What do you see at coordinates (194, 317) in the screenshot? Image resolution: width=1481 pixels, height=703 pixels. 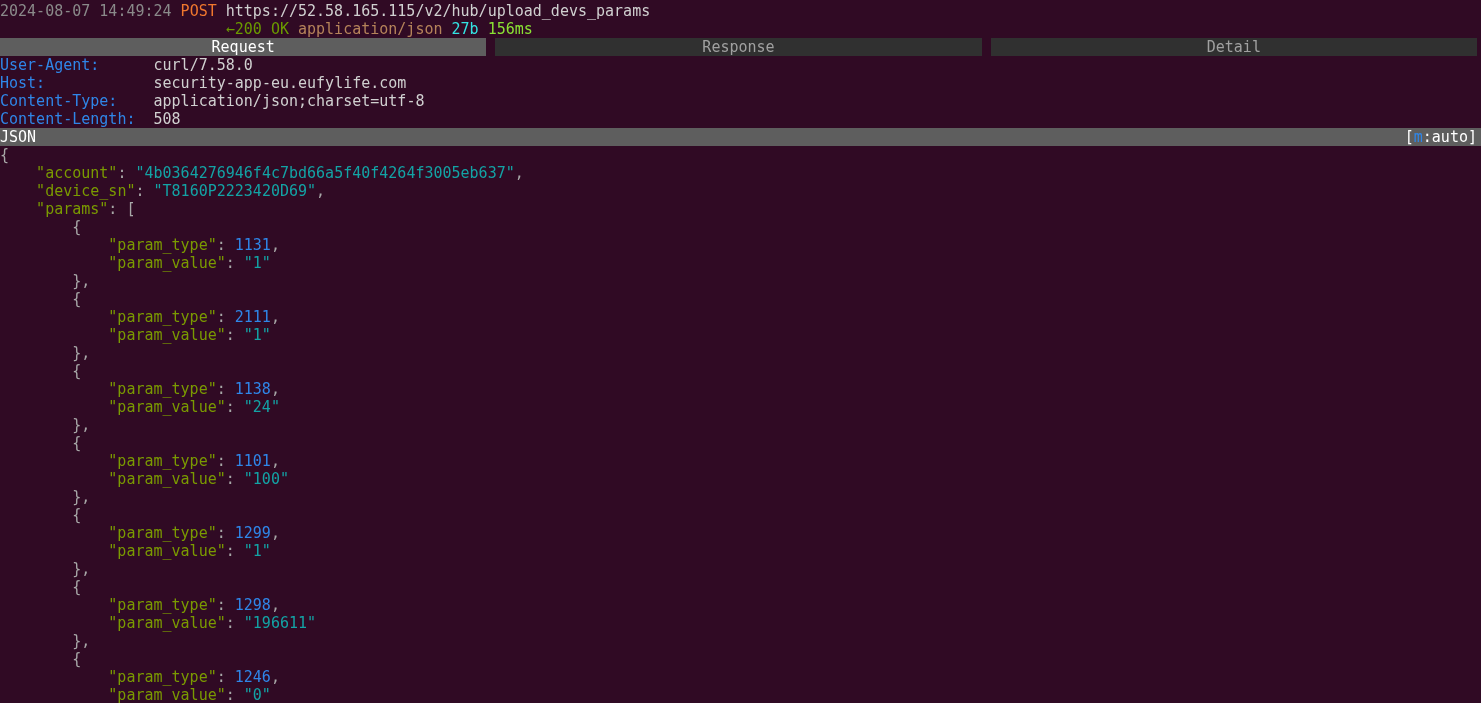 I see `code-line: "param_type": 2111,` at bounding box center [194, 317].